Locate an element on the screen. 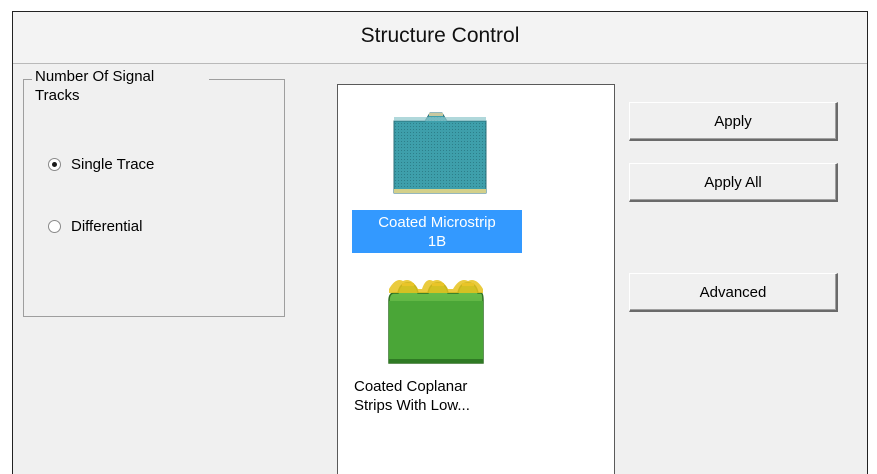 The width and height of the screenshot is (877, 474). single-trace-option: Single Trace is located at coordinates (101, 164).